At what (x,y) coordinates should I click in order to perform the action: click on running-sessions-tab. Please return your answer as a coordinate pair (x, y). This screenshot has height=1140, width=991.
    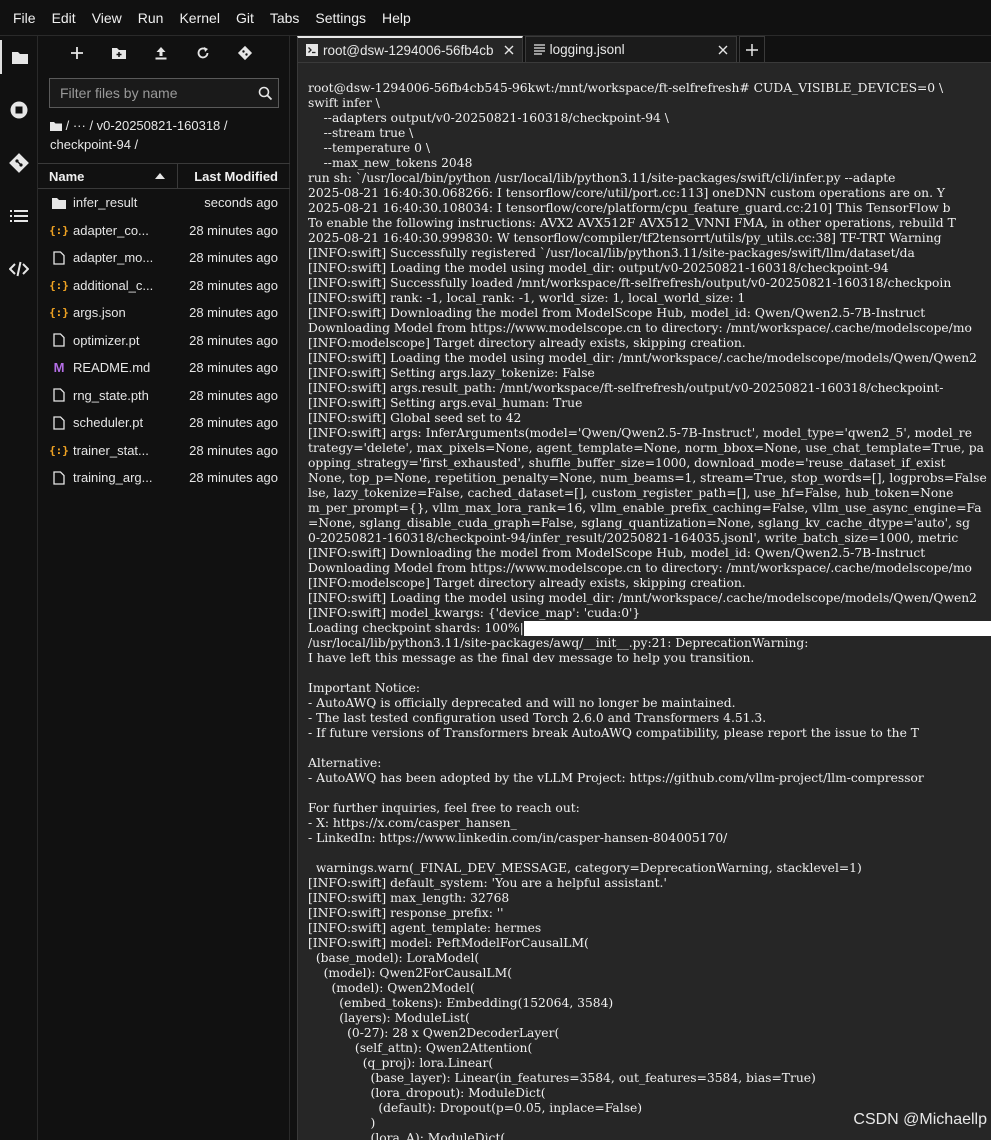
    Looking at the image, I should click on (19, 110).